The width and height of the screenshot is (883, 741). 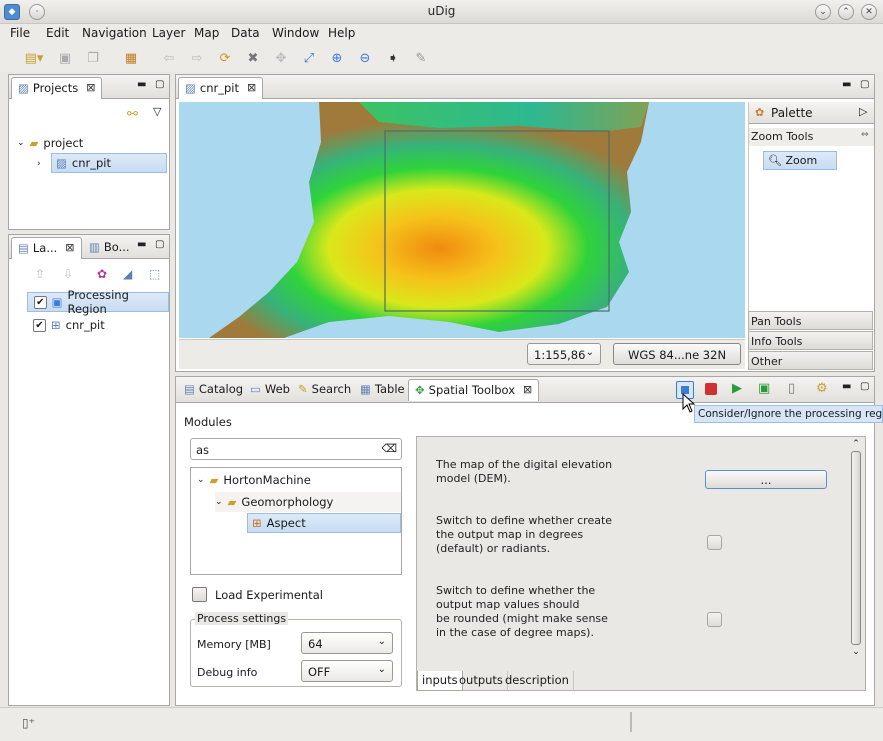 I want to click on zoom-tool-item: 🔍︎ Zoom, so click(x=800, y=160).